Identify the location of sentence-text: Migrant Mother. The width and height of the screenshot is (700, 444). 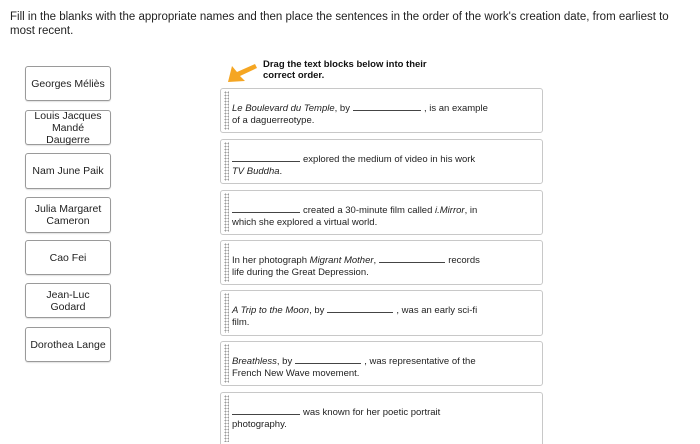
(341, 260).